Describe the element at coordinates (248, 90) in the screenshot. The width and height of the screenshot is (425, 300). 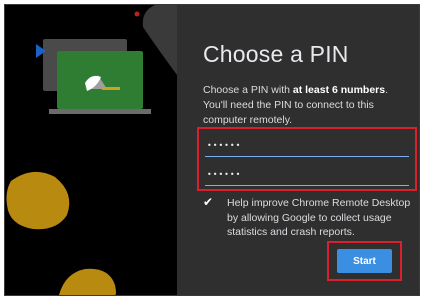
I see `instructions-prefix: Choose a PIN with` at that location.